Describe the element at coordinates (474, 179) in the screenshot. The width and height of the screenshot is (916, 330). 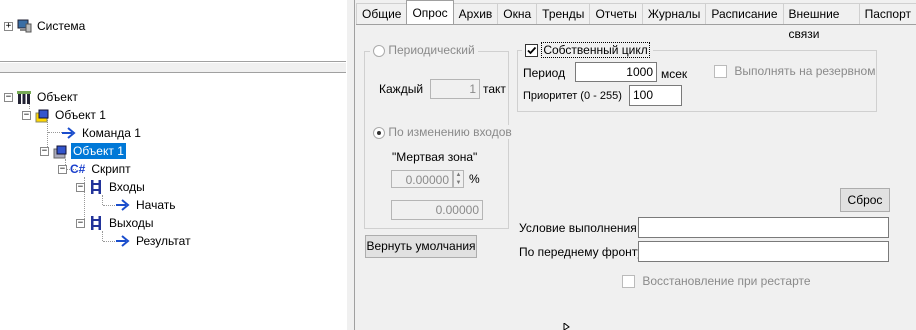
I see `deadzone-unit: %` at that location.